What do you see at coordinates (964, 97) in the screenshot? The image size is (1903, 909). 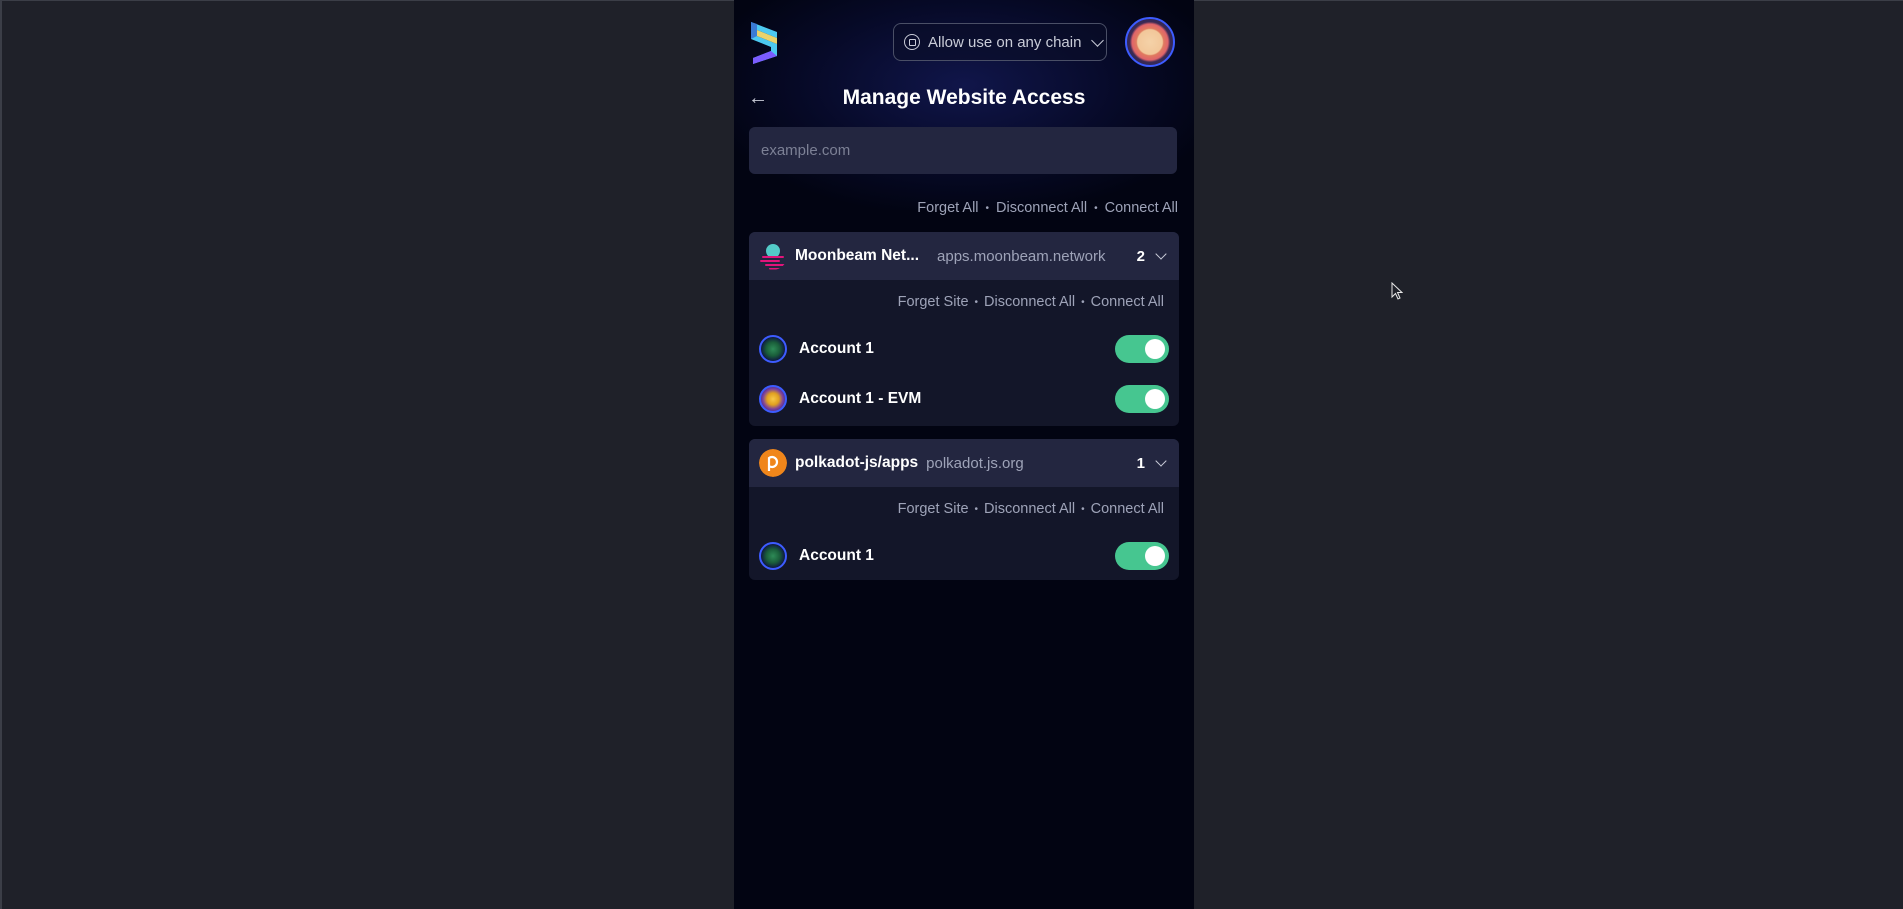 I see `page-title: Manage Website Access` at bounding box center [964, 97].